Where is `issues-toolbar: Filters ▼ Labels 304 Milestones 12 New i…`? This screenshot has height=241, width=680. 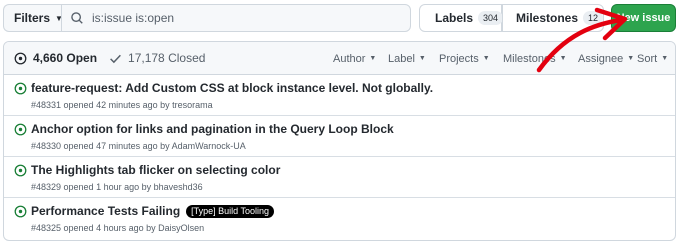
issues-toolbar: Filters ▼ Labels 304 Milestones 12 New i… is located at coordinates (339, 19).